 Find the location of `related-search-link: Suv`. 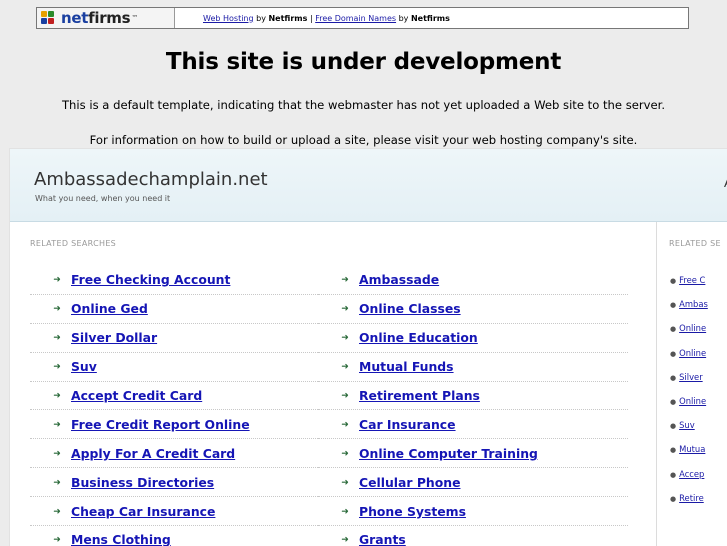

related-search-link: Suv is located at coordinates (84, 366).